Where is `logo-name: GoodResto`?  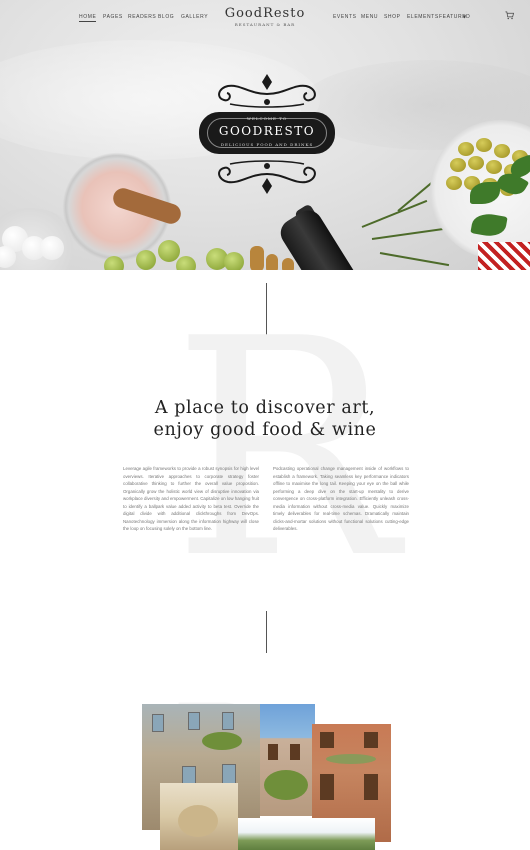 logo-name: GoodResto is located at coordinates (265, 13).